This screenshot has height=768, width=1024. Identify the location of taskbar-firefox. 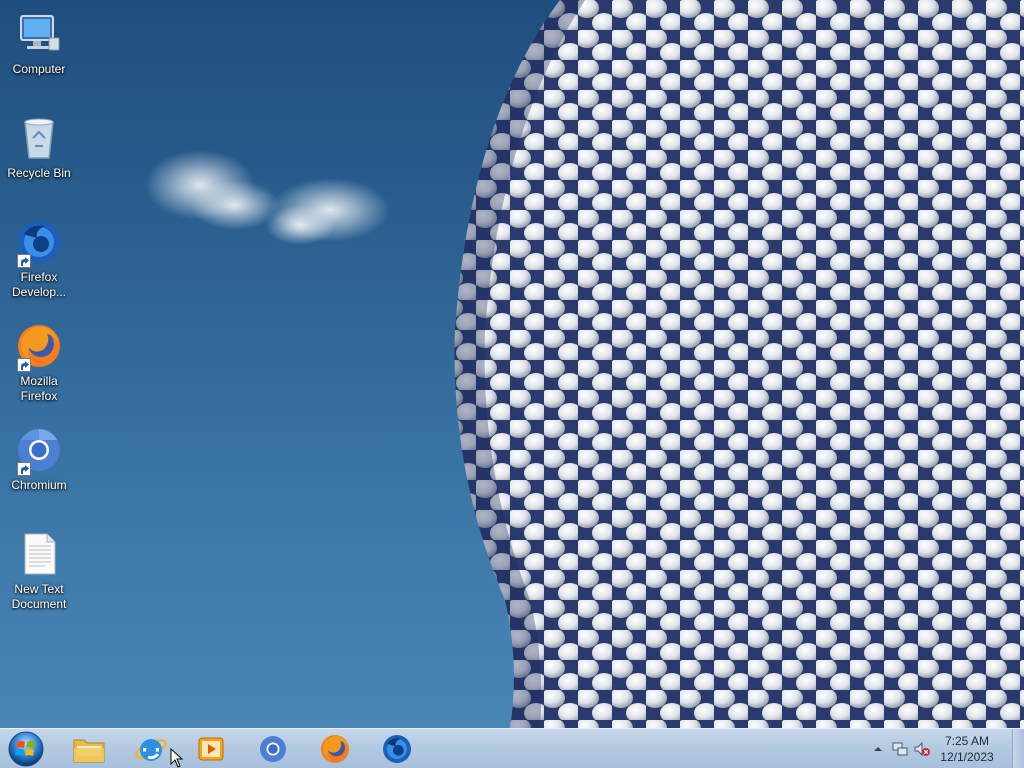
(335, 749).